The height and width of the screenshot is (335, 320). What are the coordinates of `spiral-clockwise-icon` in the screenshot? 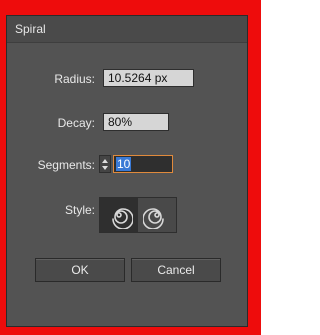 It's located at (153, 218).